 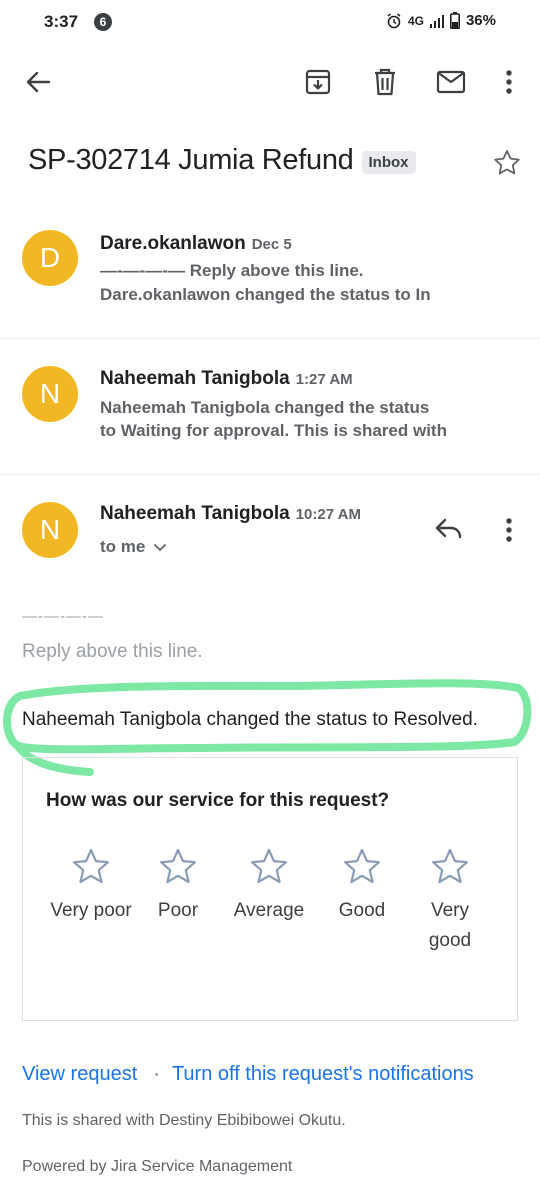 What do you see at coordinates (270, 22) in the screenshot?
I see `status-bar: 3:37 6 4G 36%` at bounding box center [270, 22].